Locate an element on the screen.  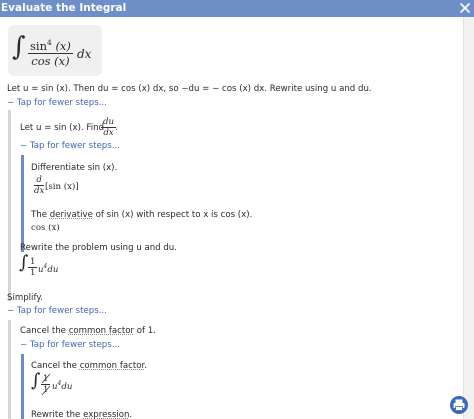
step-1d-integrand: u4du is located at coordinates (48, 269).